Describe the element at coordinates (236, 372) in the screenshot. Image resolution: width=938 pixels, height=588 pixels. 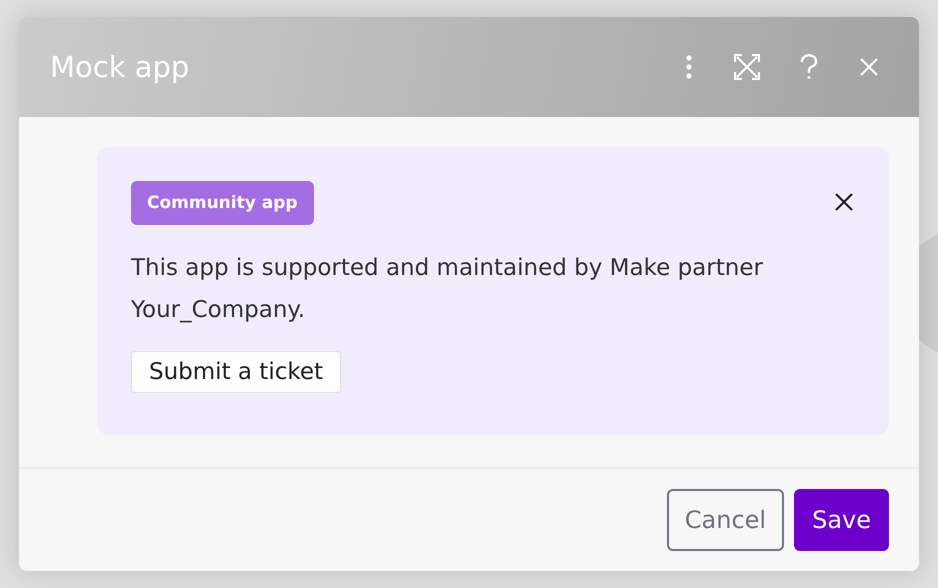
I see `submit-ticket-button: Submit a ticket` at that location.